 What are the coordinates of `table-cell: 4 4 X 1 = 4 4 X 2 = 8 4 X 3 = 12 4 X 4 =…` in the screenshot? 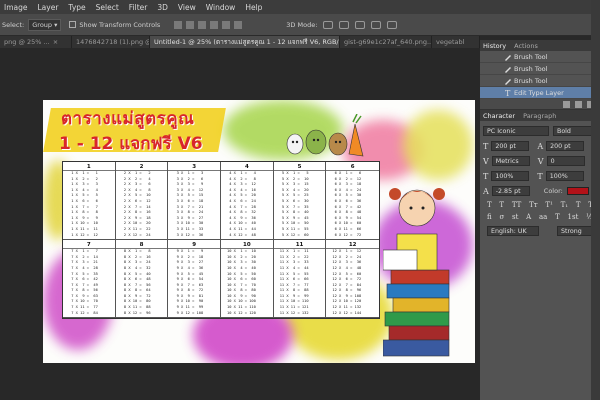 It's located at (247, 201).